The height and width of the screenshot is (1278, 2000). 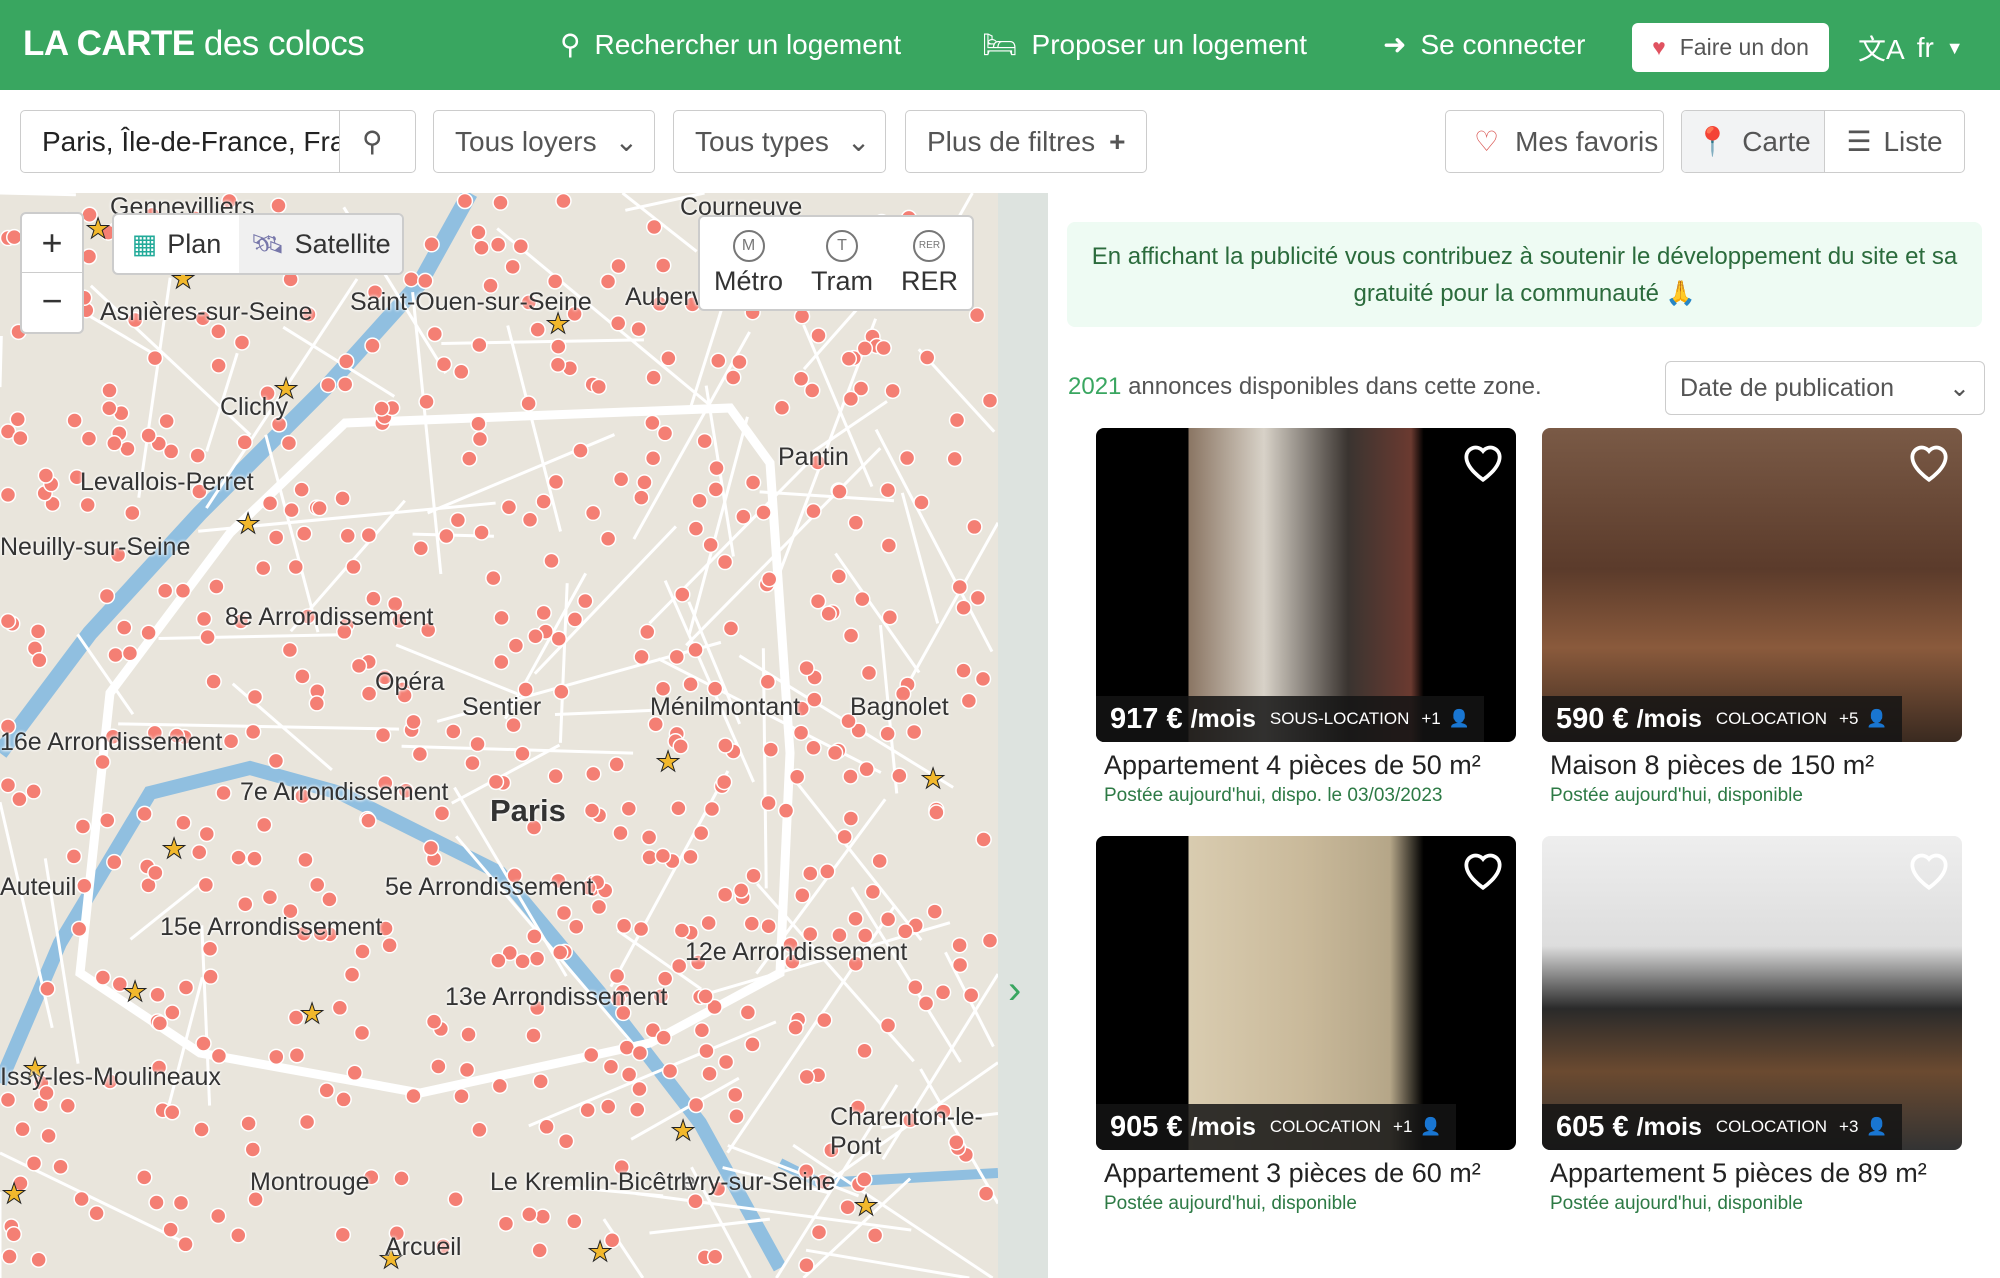 What do you see at coordinates (1306, 993) in the screenshot?
I see `listing-photo: 905 €/mois COLOCATION +1 👤` at bounding box center [1306, 993].